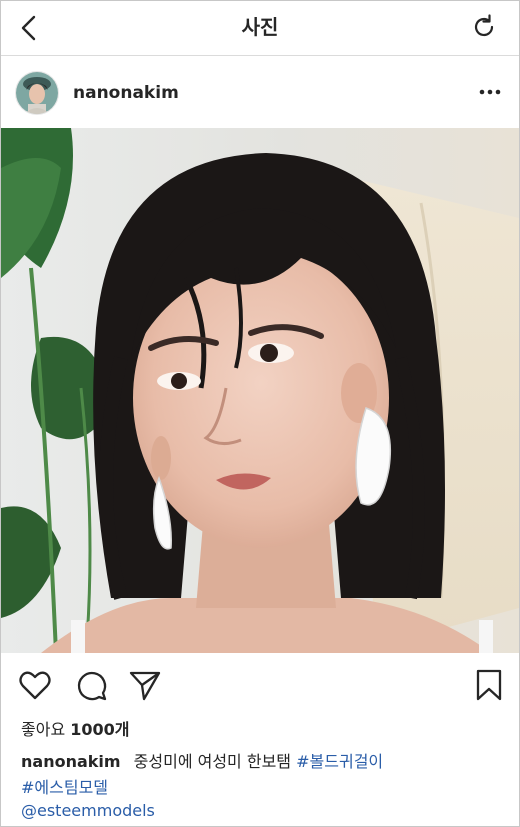 The image size is (520, 827). Describe the element at coordinates (212, 761) in the screenshot. I see `caption-text: 중성미에 여성미 한보탬` at that location.